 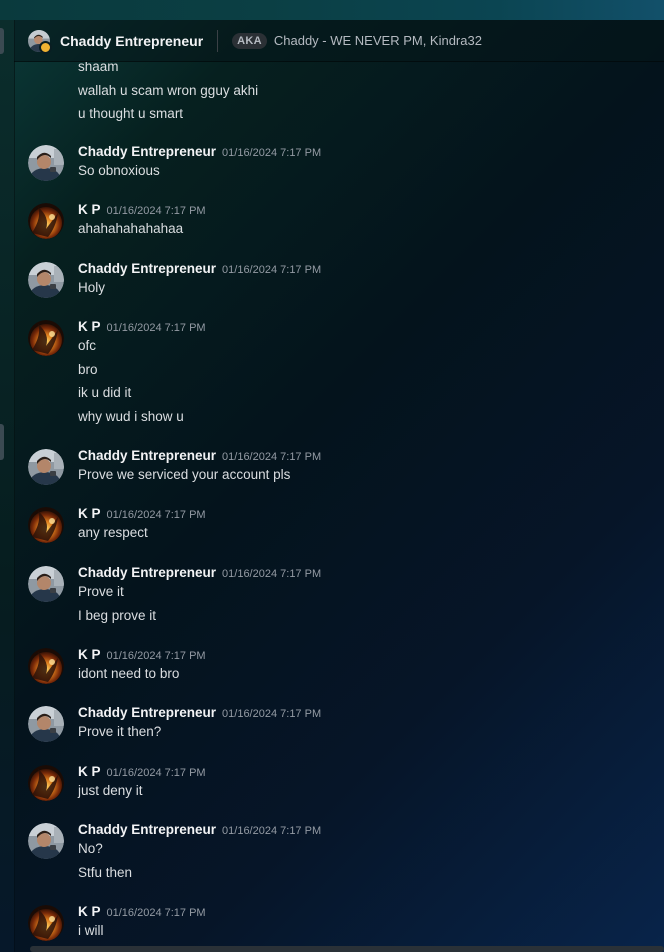 What do you see at coordinates (101, 591) in the screenshot?
I see `message-line: Prove it` at bounding box center [101, 591].